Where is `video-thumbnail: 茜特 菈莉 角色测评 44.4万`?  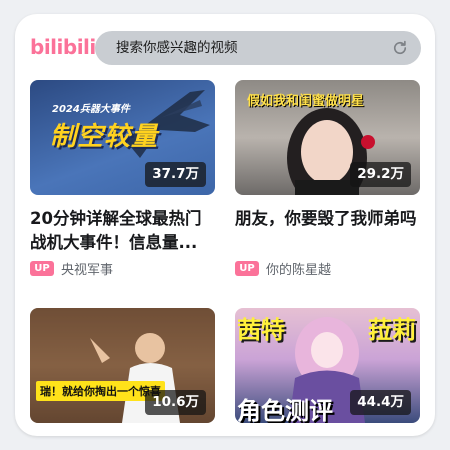 video-thumbnail: 茜特 菈莉 角色测评 44.4万 is located at coordinates (327, 365).